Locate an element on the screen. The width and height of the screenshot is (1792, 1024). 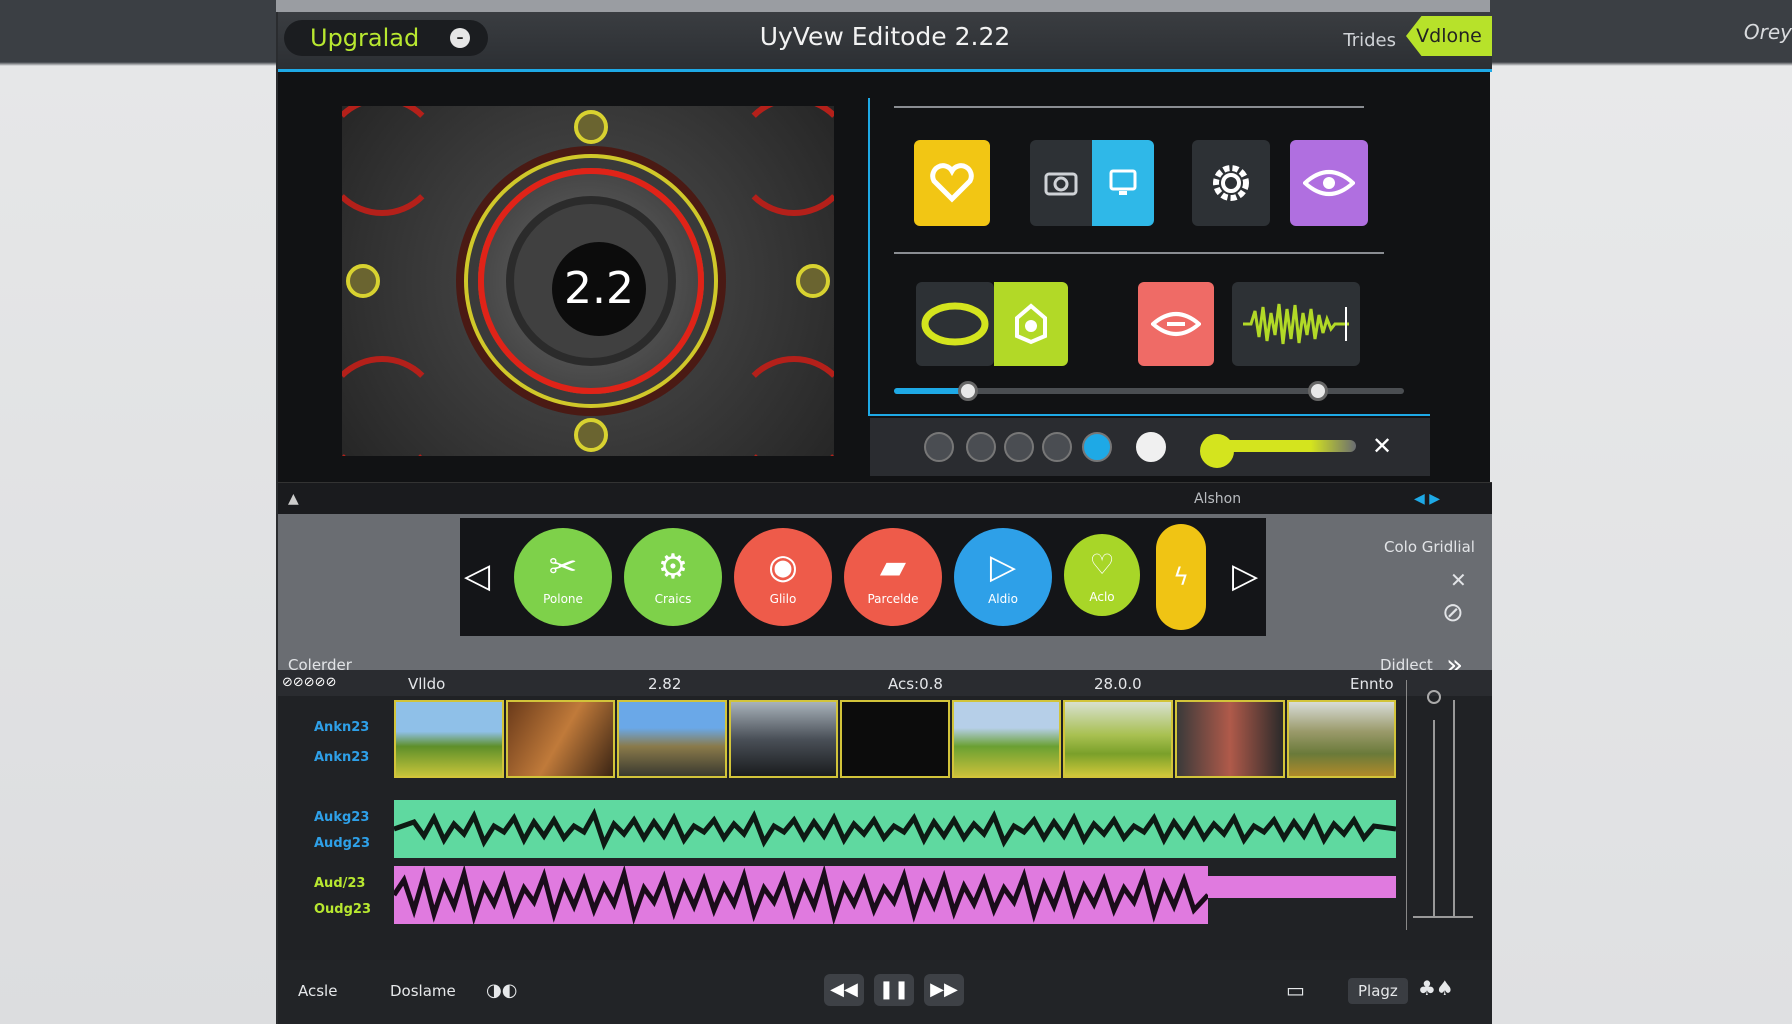
timeline-label: Vlldo is located at coordinates (427, 684).